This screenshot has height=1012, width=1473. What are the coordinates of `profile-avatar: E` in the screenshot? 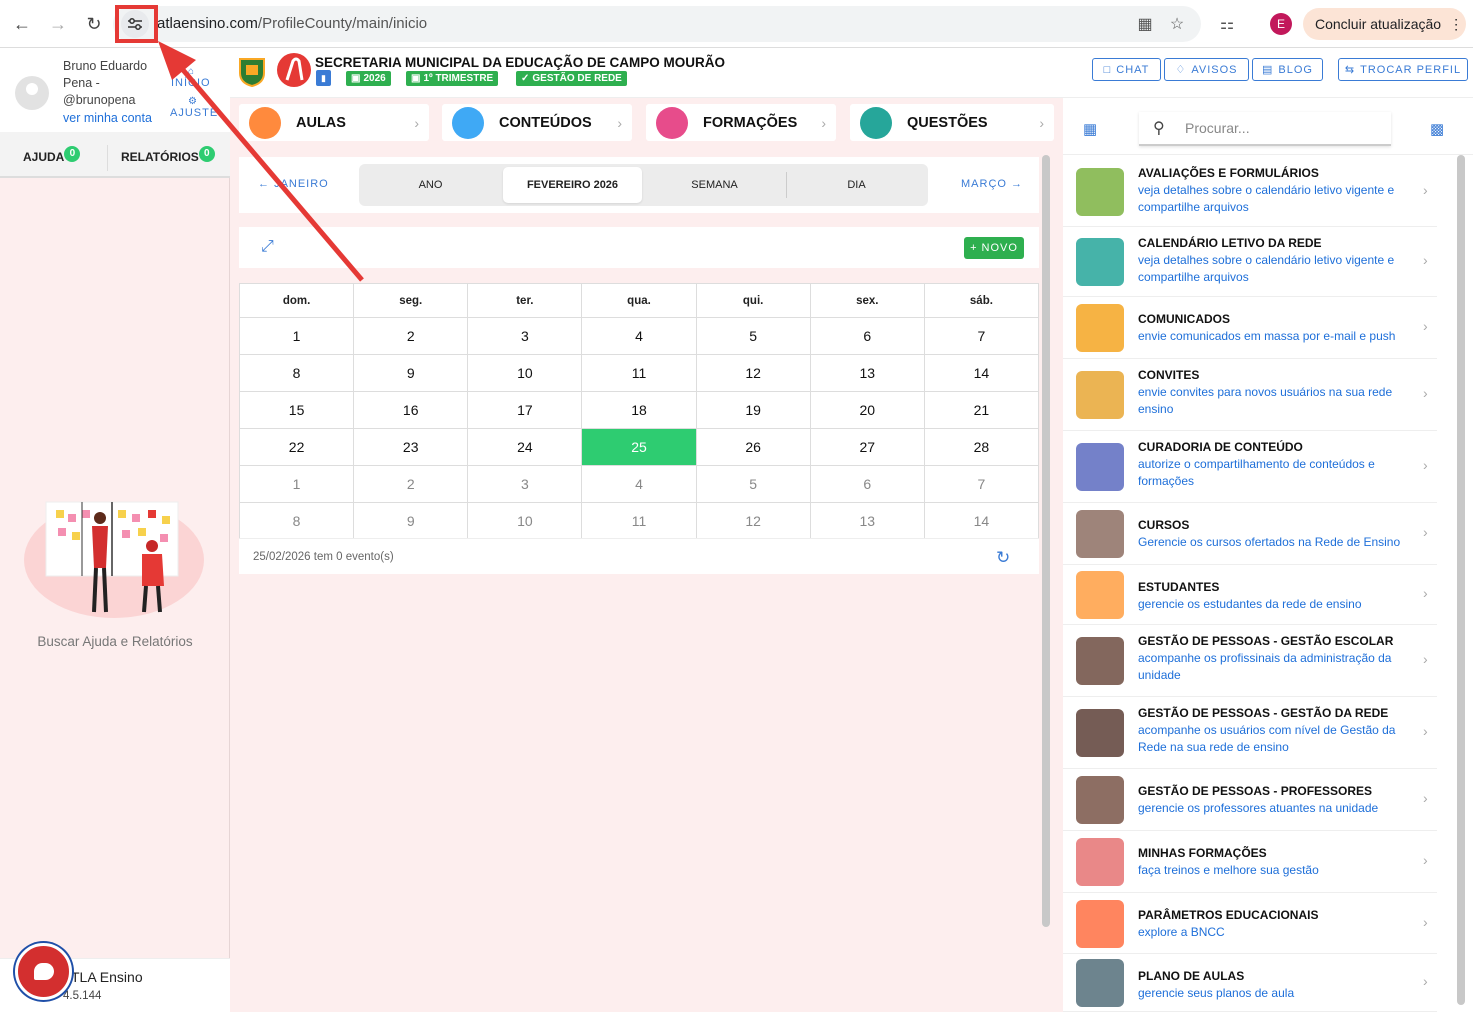 It's located at (1281, 24).